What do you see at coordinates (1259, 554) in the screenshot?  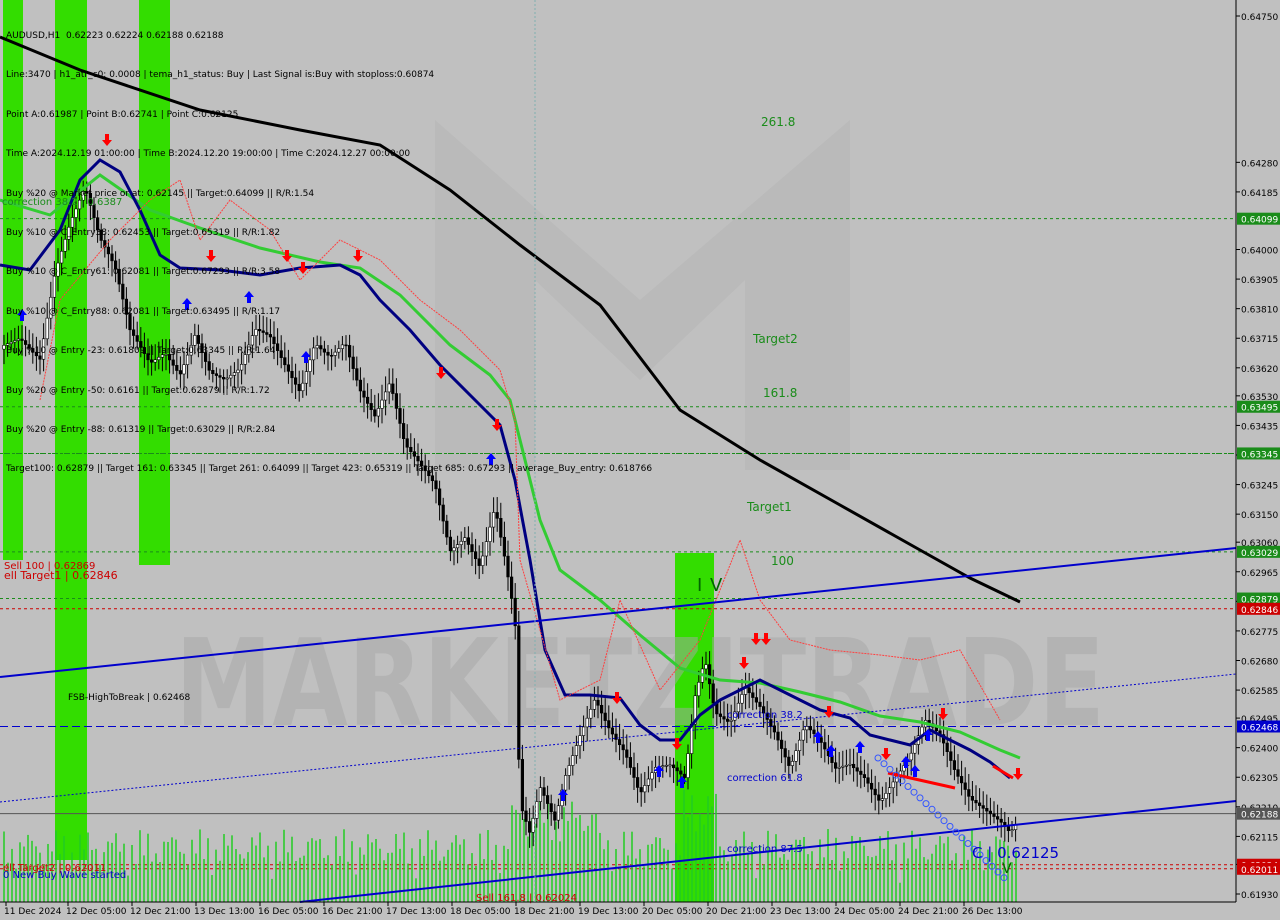 I see `level-tag-label: 0.63029` at bounding box center [1259, 554].